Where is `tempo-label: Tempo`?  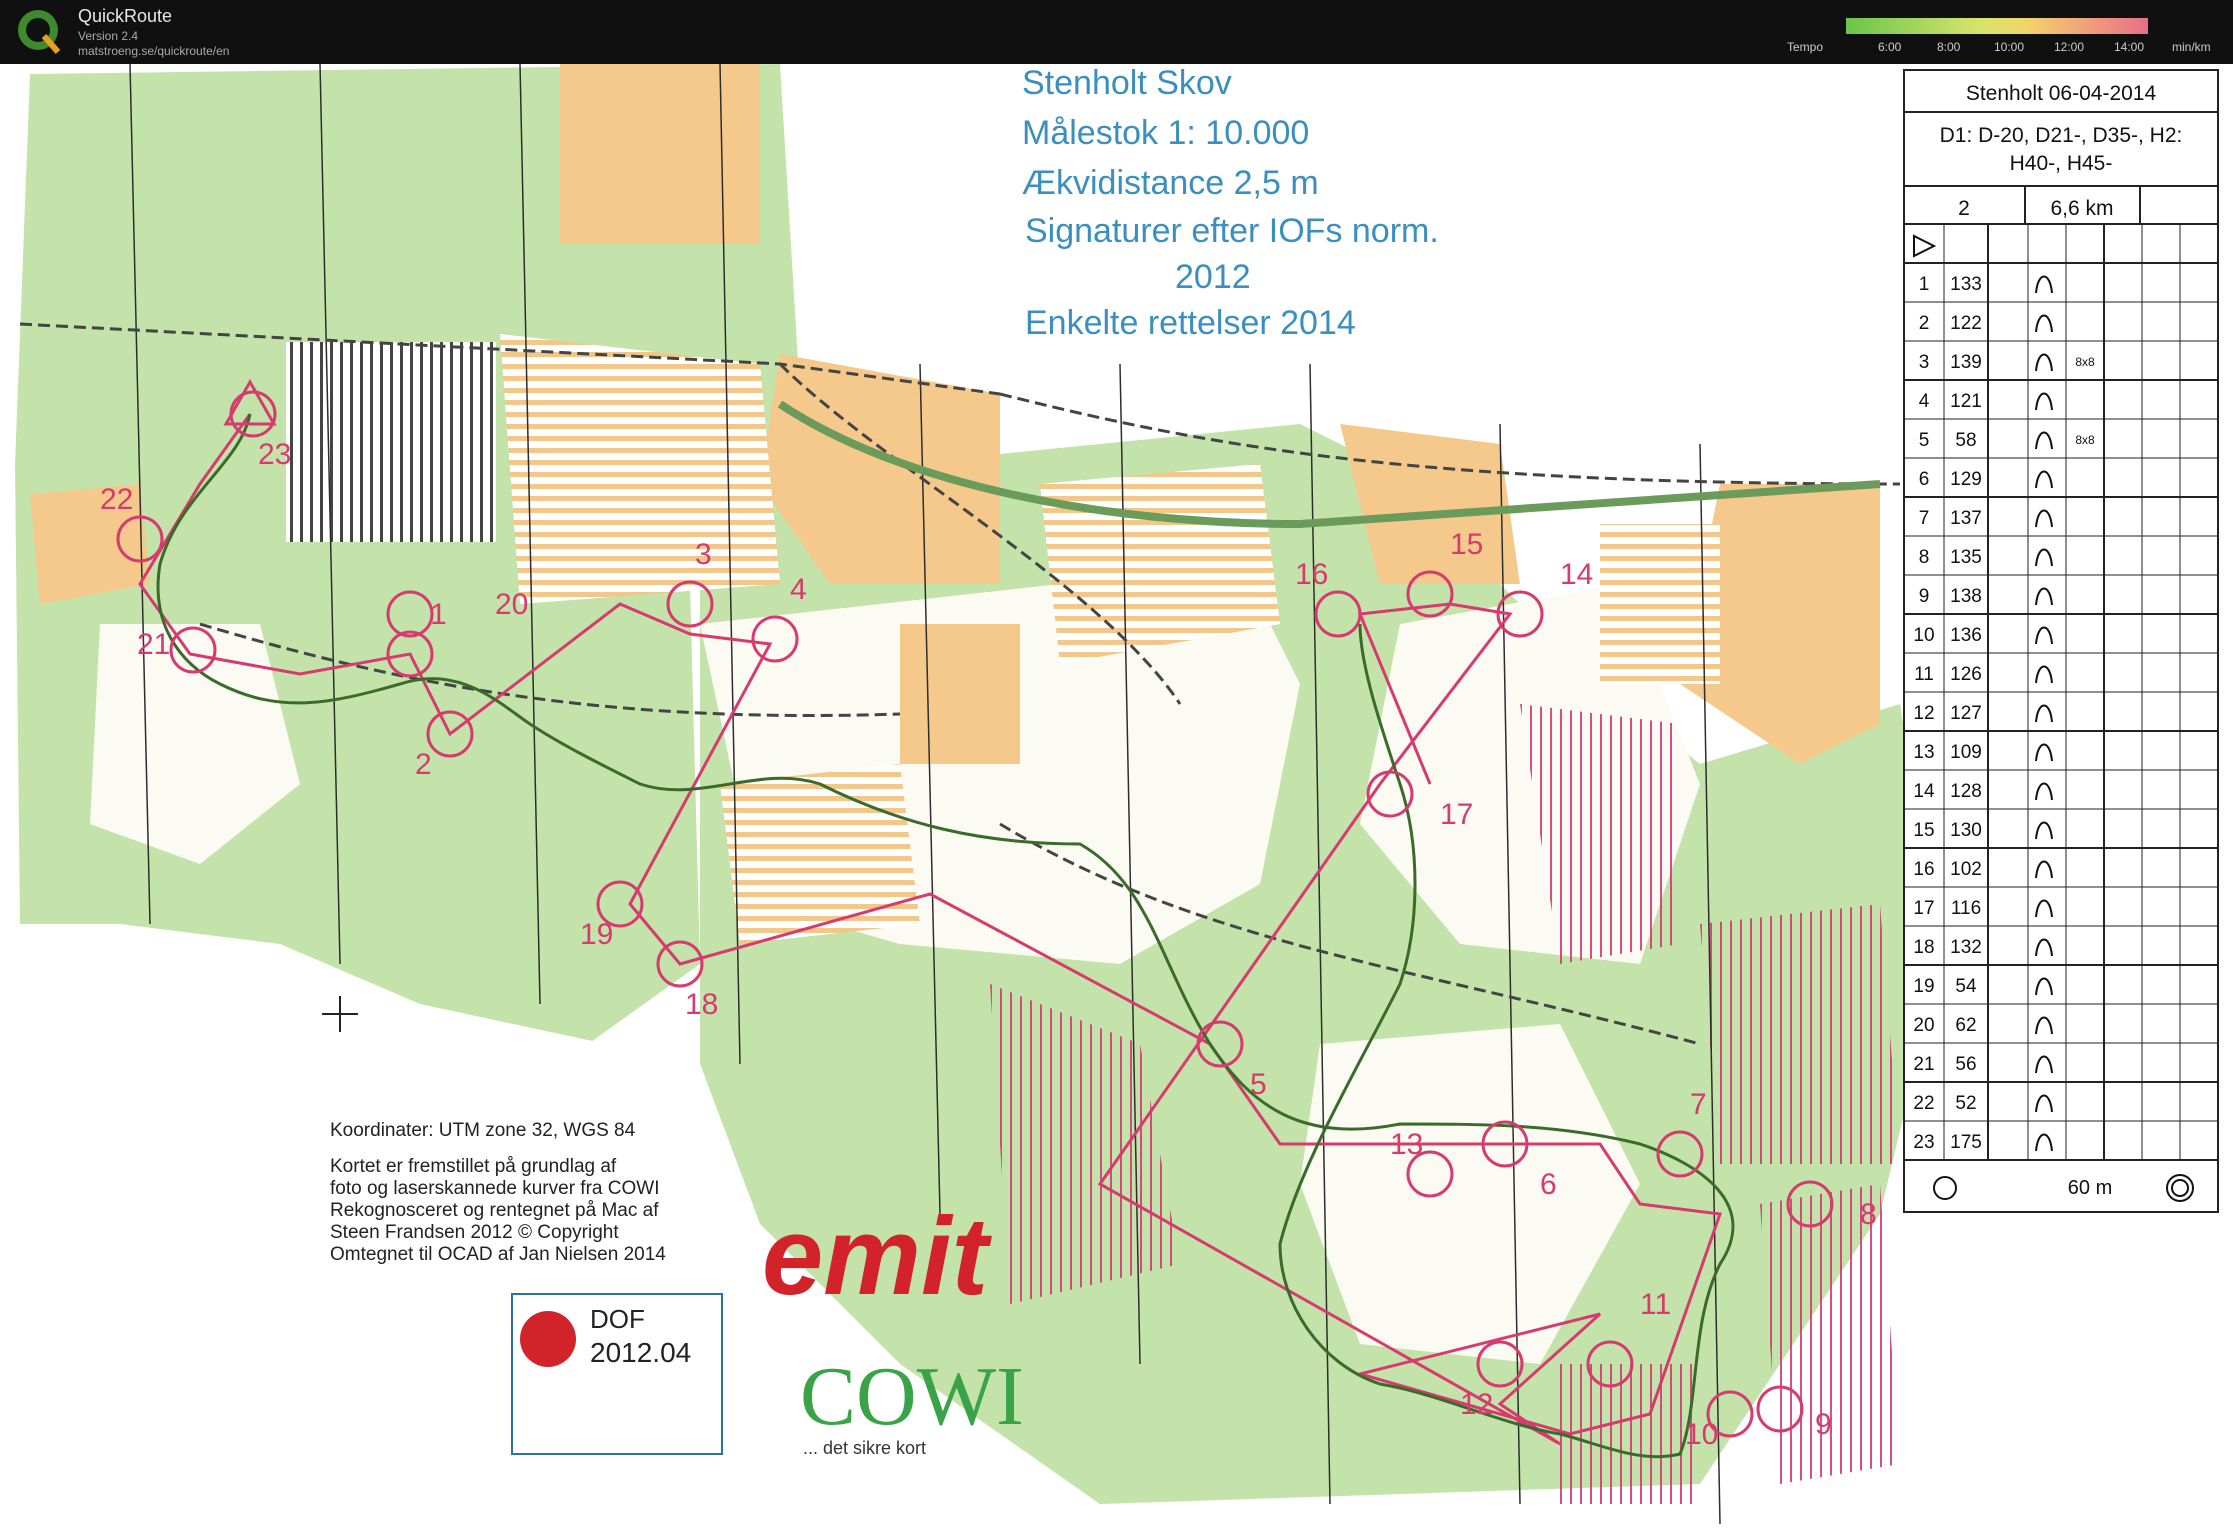 tempo-label: Tempo is located at coordinates (1805, 47).